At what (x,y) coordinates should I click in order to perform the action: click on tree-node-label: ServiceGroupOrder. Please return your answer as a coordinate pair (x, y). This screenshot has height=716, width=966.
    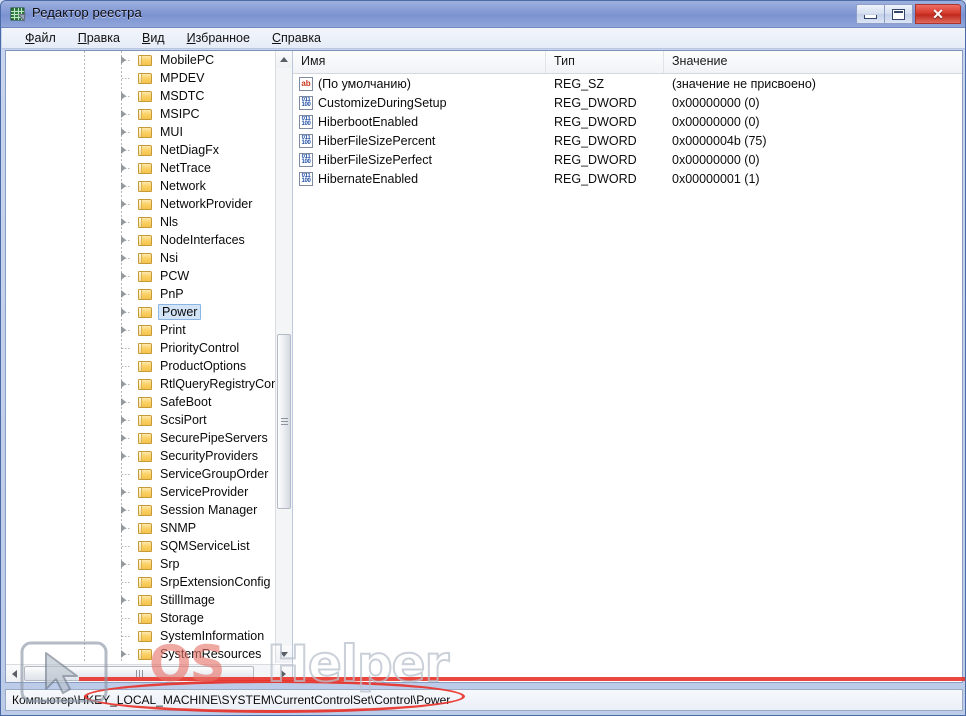
    Looking at the image, I should click on (214, 474).